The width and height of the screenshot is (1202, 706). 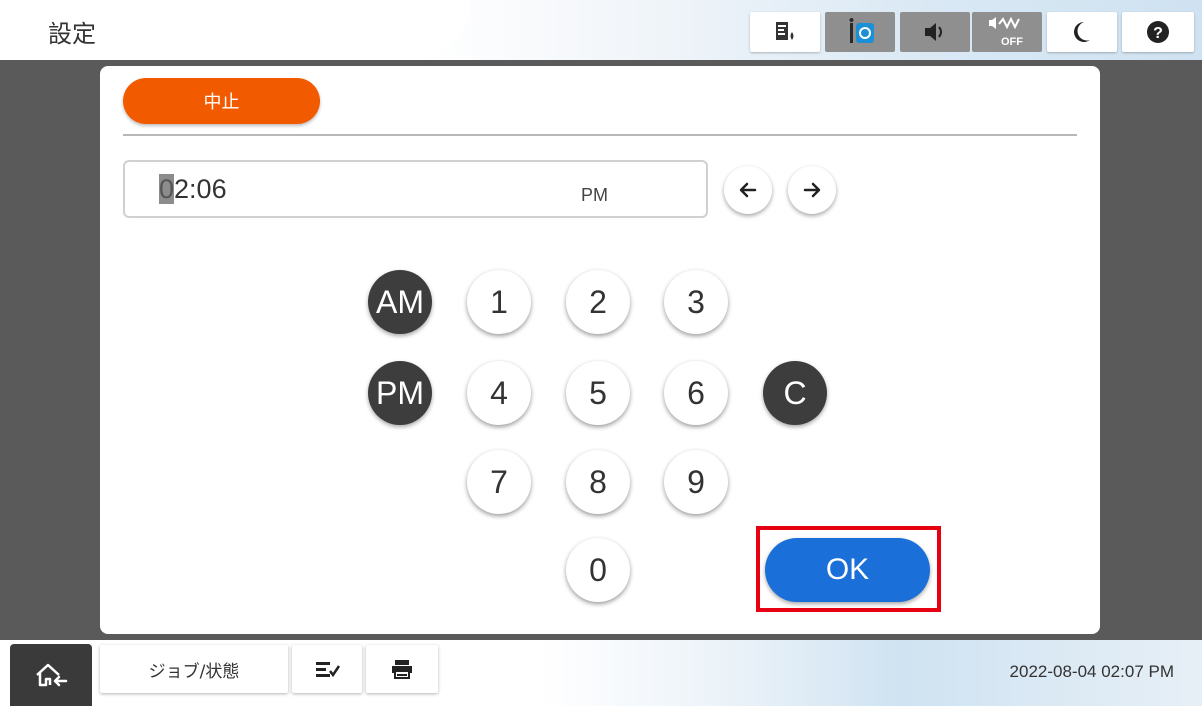 I want to click on ink-level-button, so click(x=785, y=32).